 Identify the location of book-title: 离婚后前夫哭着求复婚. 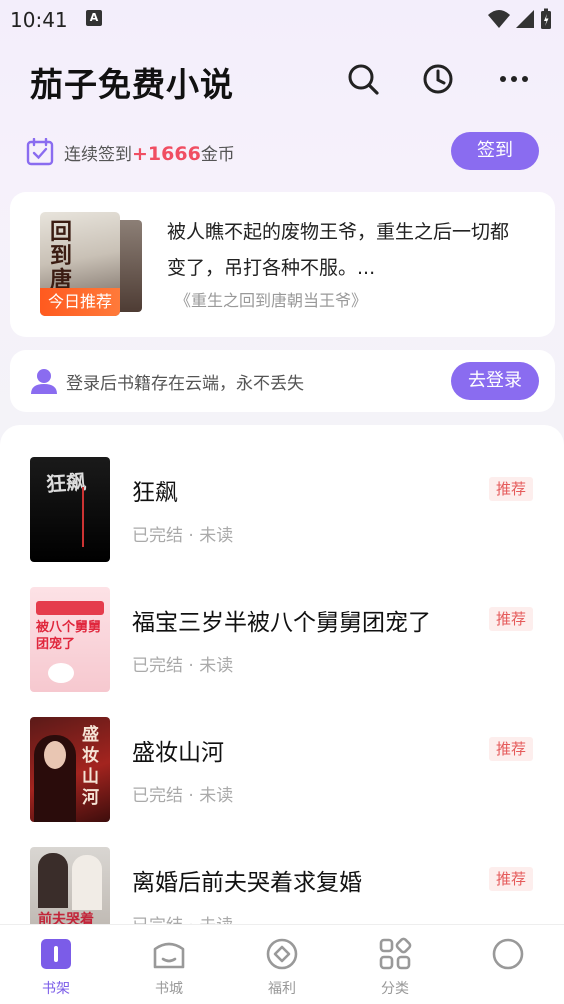
(247, 883).